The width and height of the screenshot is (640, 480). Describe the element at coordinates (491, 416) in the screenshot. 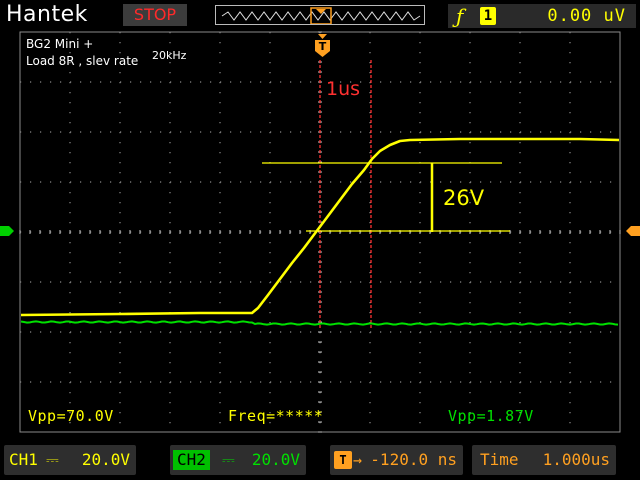

I see `ch2-vpp-measurement: Vpp=1.87V` at that location.